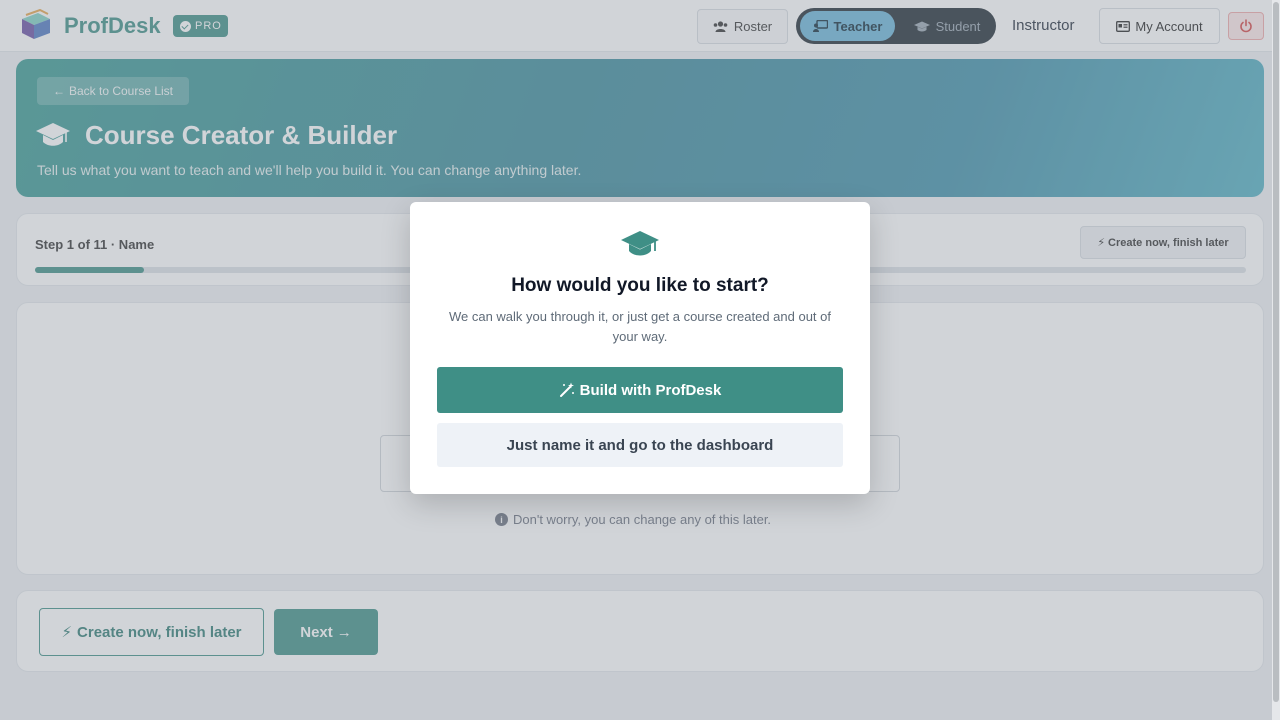 The image size is (1280, 720). What do you see at coordinates (1276, 352) in the screenshot?
I see `scrollbar-thumb` at bounding box center [1276, 352].